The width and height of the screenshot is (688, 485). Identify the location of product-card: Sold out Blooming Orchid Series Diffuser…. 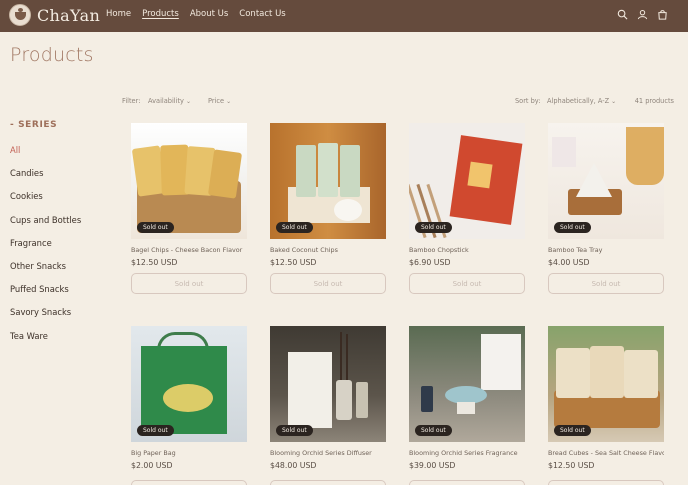
(328, 398).